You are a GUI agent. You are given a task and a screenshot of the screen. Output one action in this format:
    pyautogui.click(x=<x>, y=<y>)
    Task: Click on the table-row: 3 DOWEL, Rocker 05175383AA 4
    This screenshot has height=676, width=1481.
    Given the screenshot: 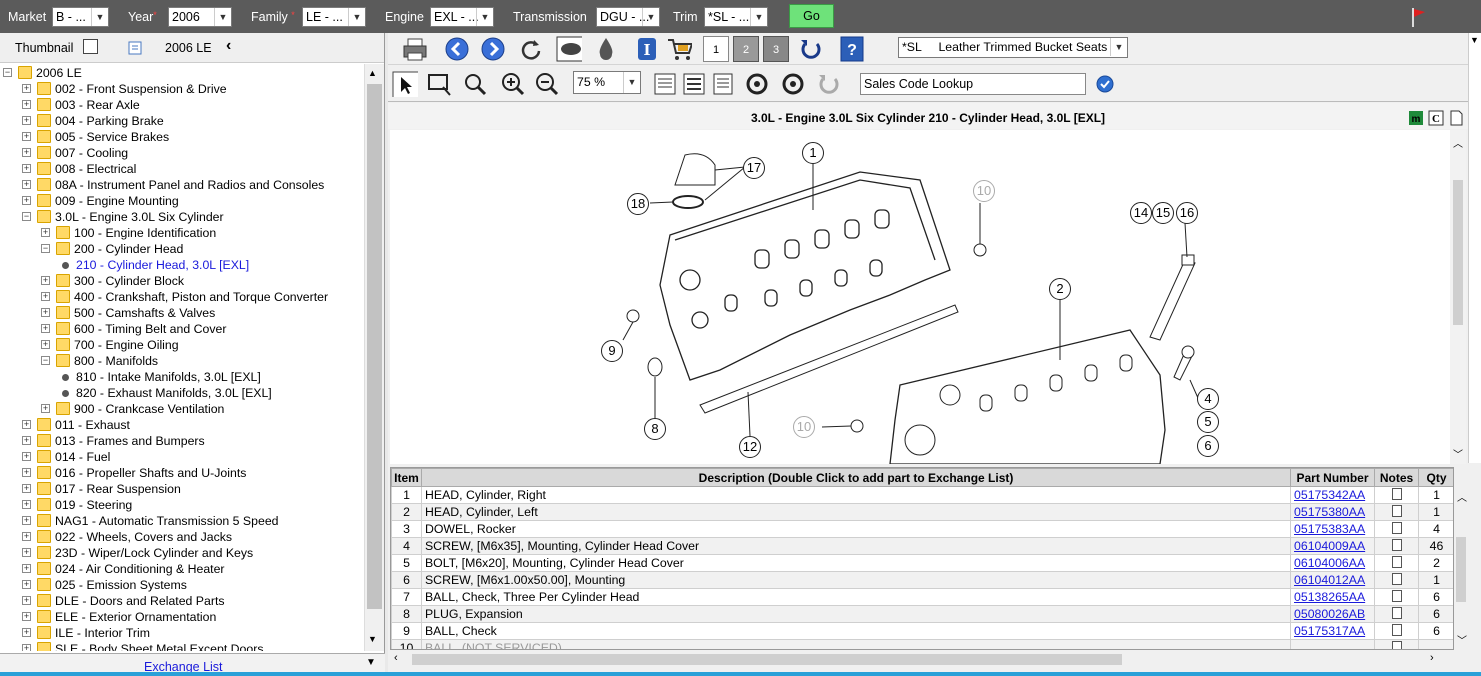 What is the action you would take?
    pyautogui.click(x=922, y=529)
    